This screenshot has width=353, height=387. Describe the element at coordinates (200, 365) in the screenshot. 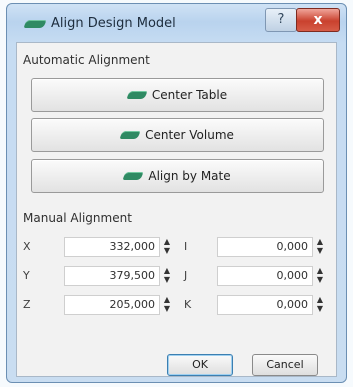

I see `ok-button: OK` at that location.